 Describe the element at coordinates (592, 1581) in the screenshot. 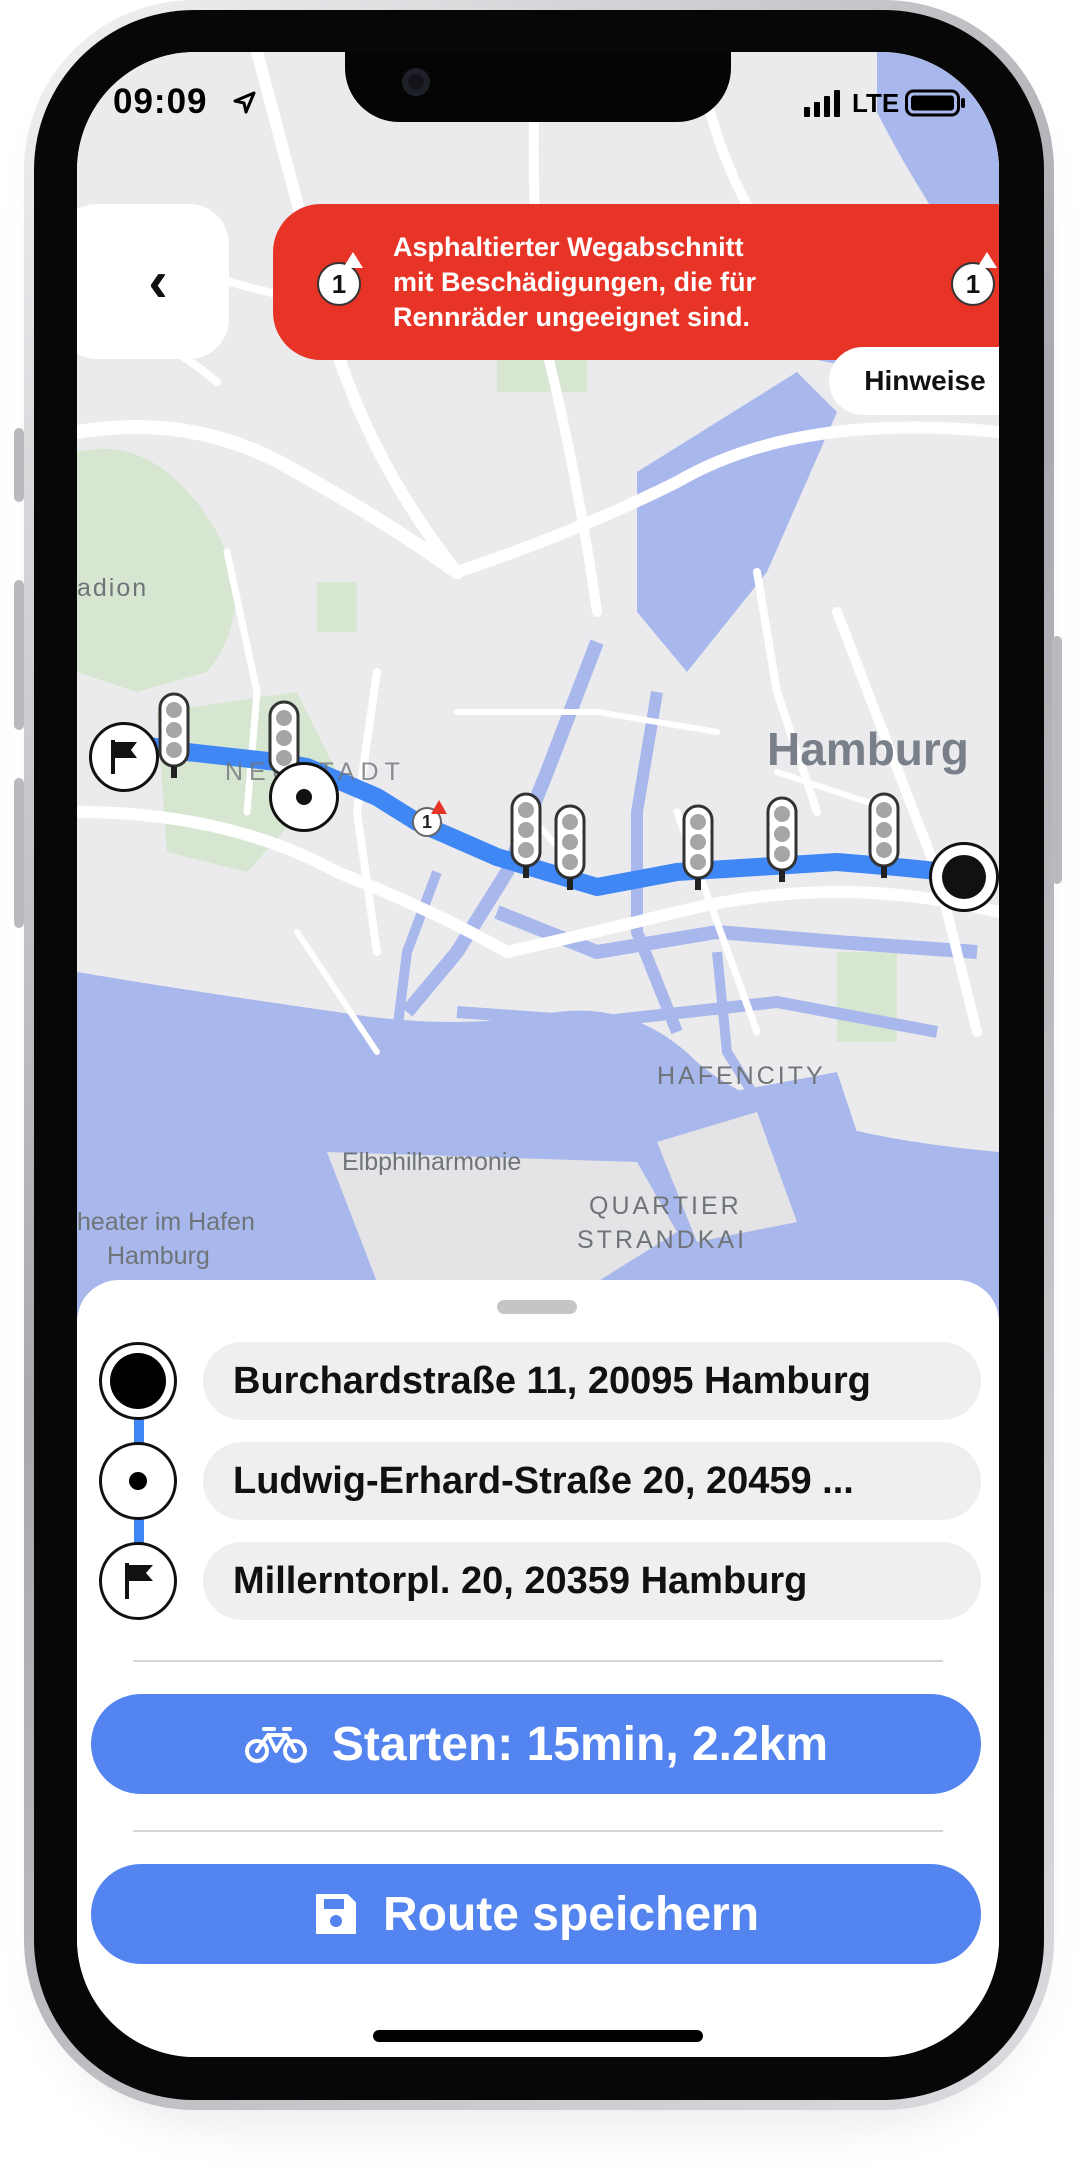

I see `stop-destination-field: Millerntorpl. 20, 20359 Hamburg` at that location.